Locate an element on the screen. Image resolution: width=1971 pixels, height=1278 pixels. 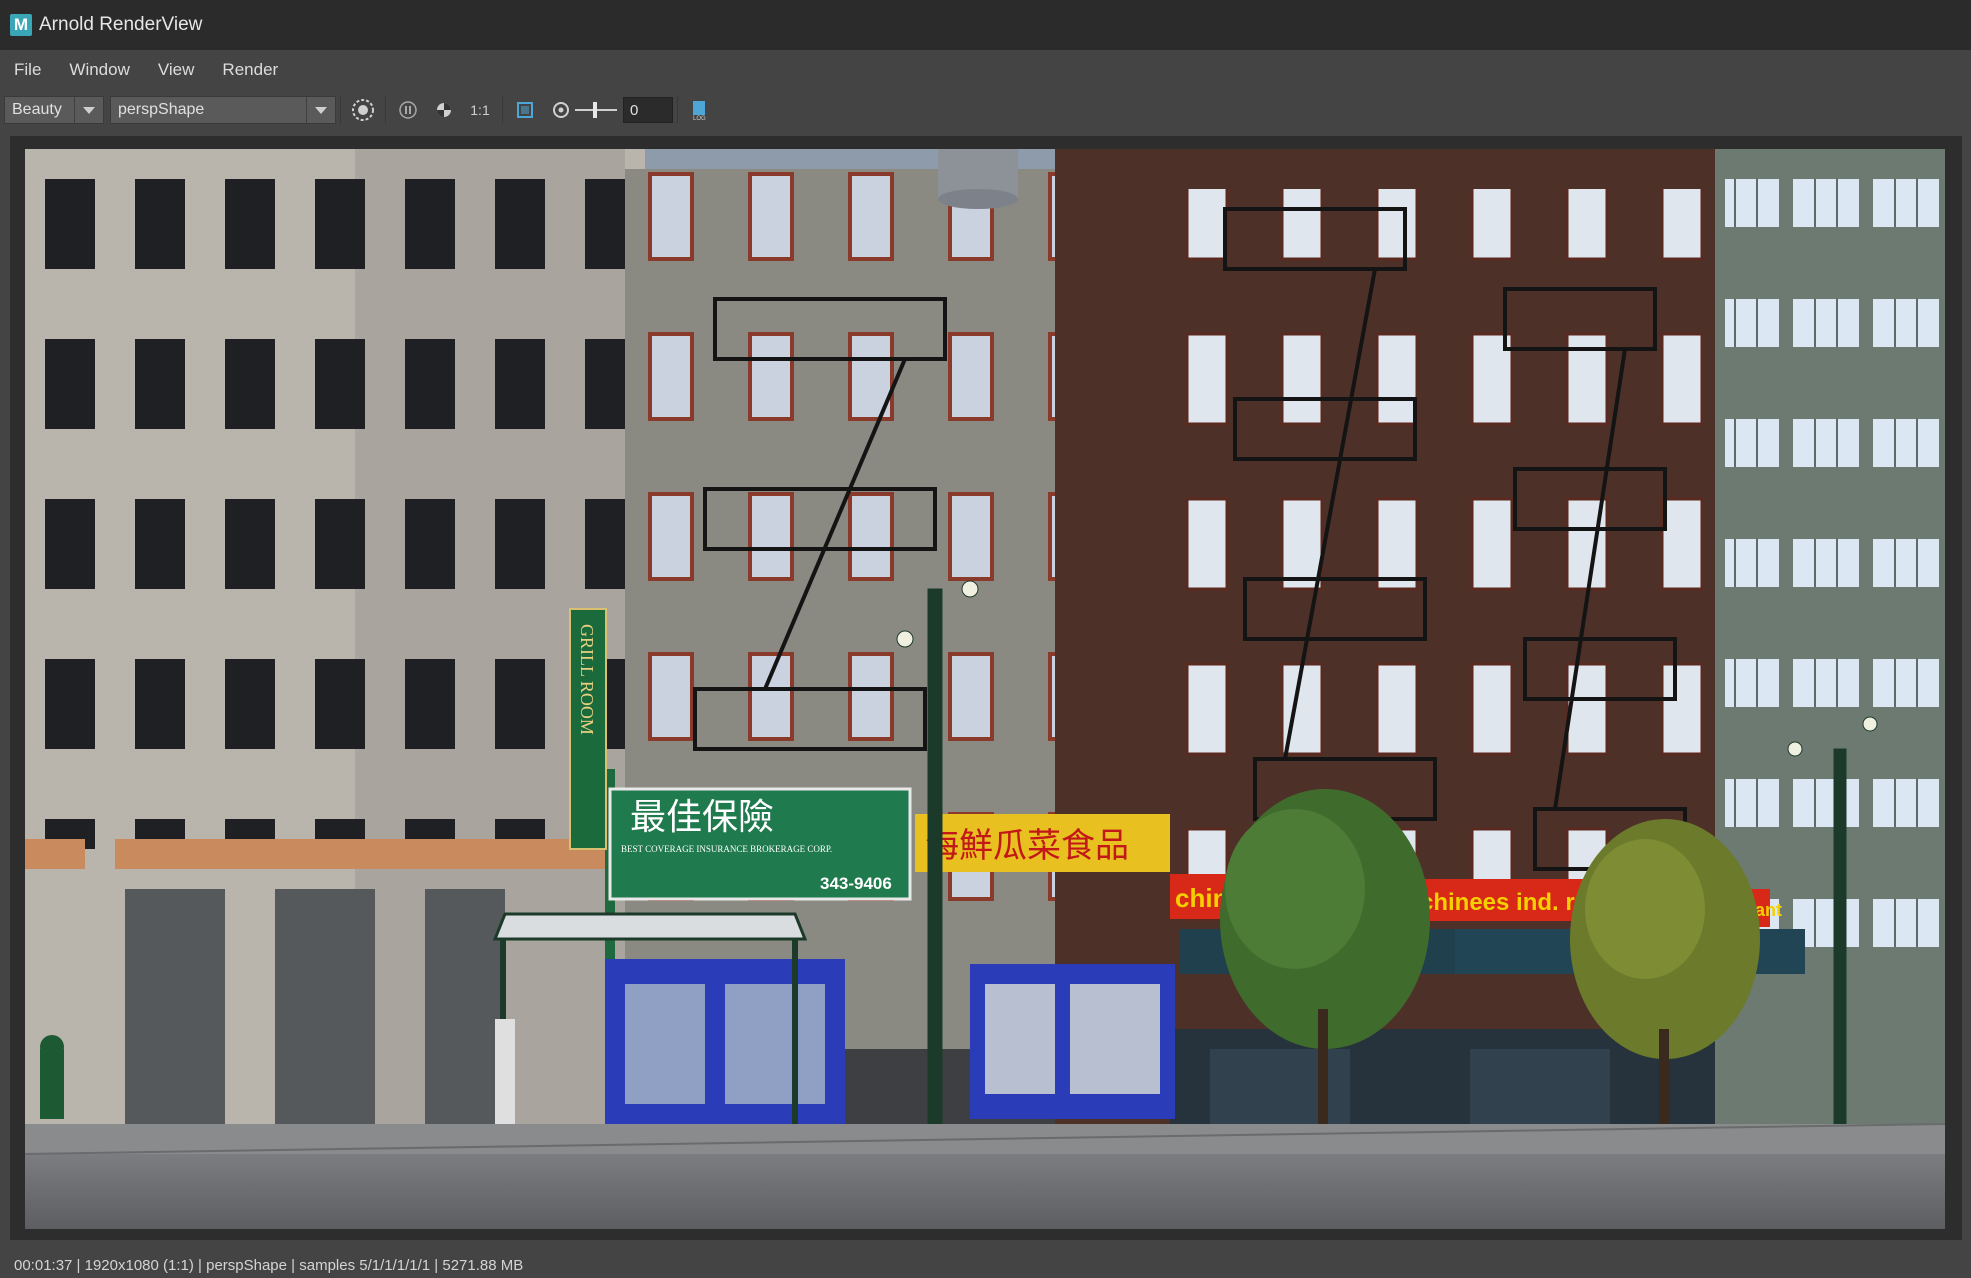
menu-bar: File Window View Render is located at coordinates (985, 70).